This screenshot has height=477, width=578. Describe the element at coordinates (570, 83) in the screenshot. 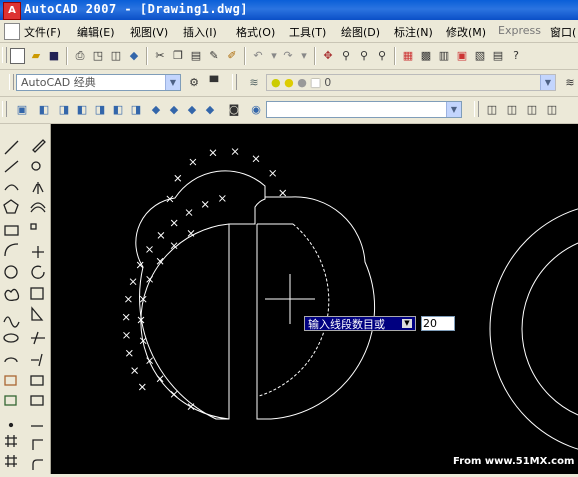

I see `make-object-layer-current-icon: ≋` at that location.